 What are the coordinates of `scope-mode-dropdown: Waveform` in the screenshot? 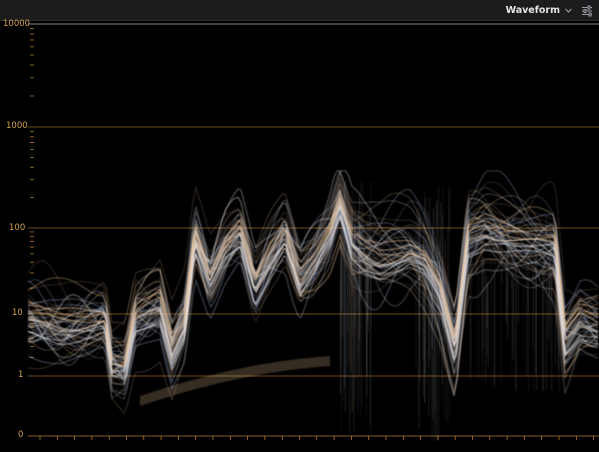 It's located at (539, 10).